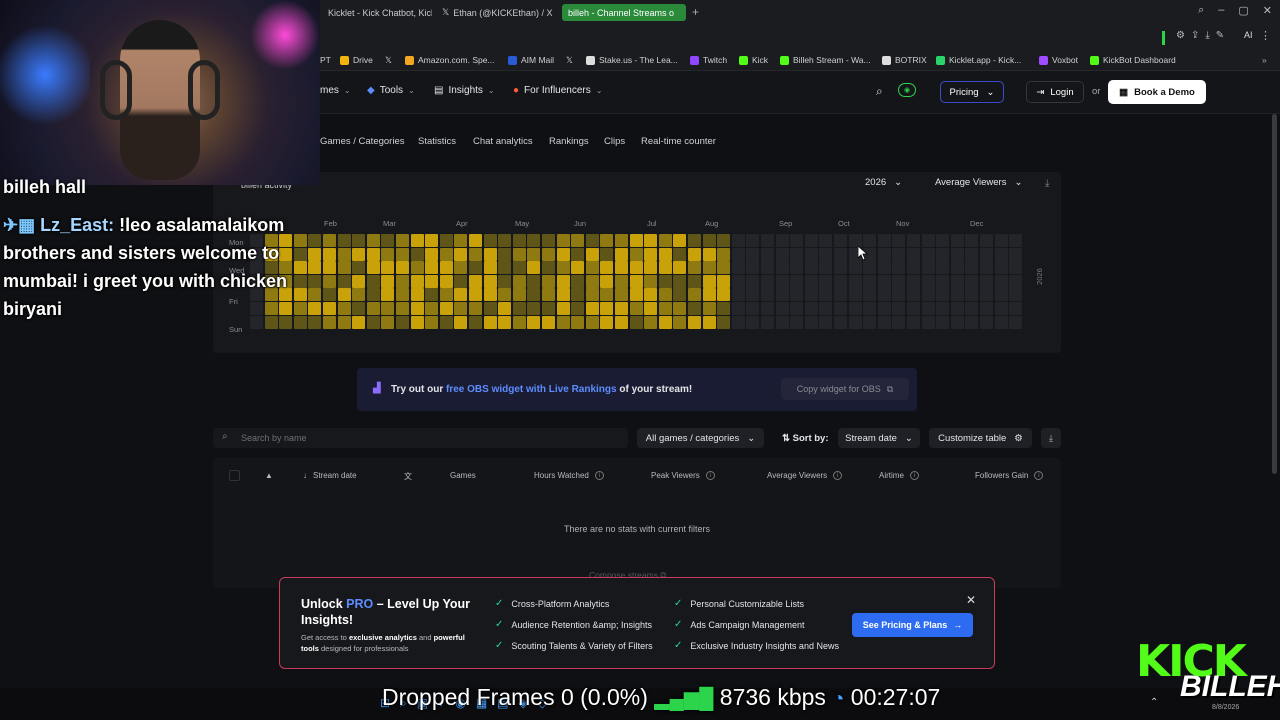  I want to click on copy-widget-button: Copy widget for OBS ⧉, so click(845, 389).